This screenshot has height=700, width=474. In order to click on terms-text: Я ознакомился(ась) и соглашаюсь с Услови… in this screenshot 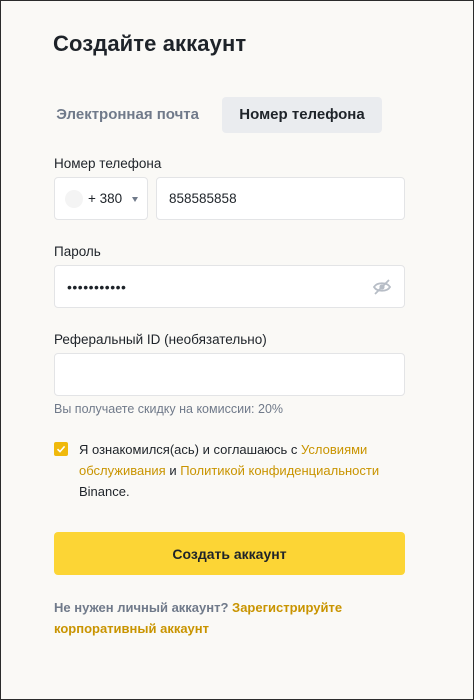, I will do `click(239, 470)`.